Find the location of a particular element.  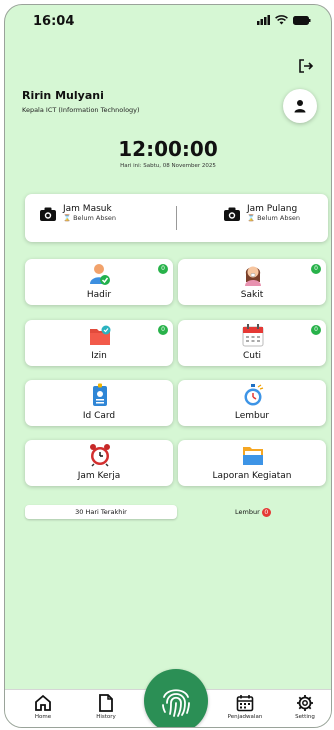

fingerprint-button is located at coordinates (176, 698).